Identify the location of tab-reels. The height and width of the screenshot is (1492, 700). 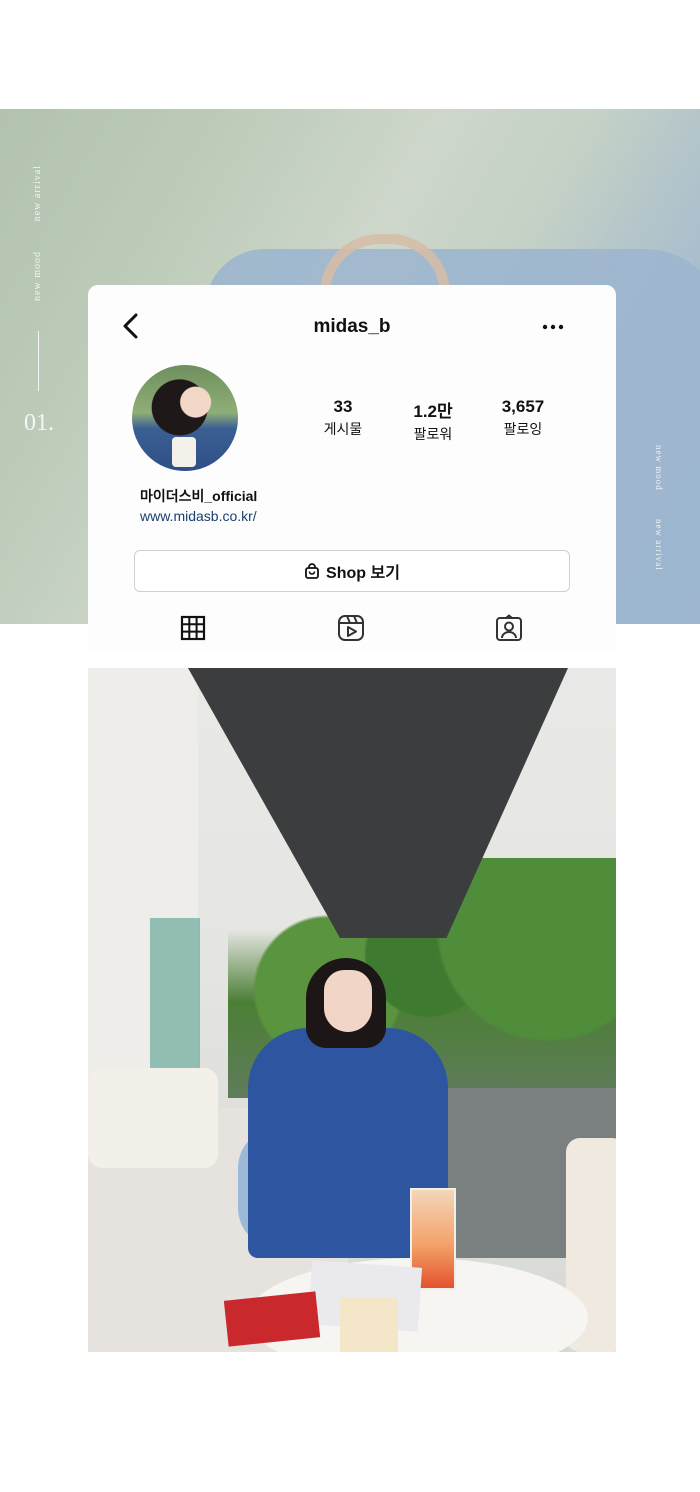
(351, 628).